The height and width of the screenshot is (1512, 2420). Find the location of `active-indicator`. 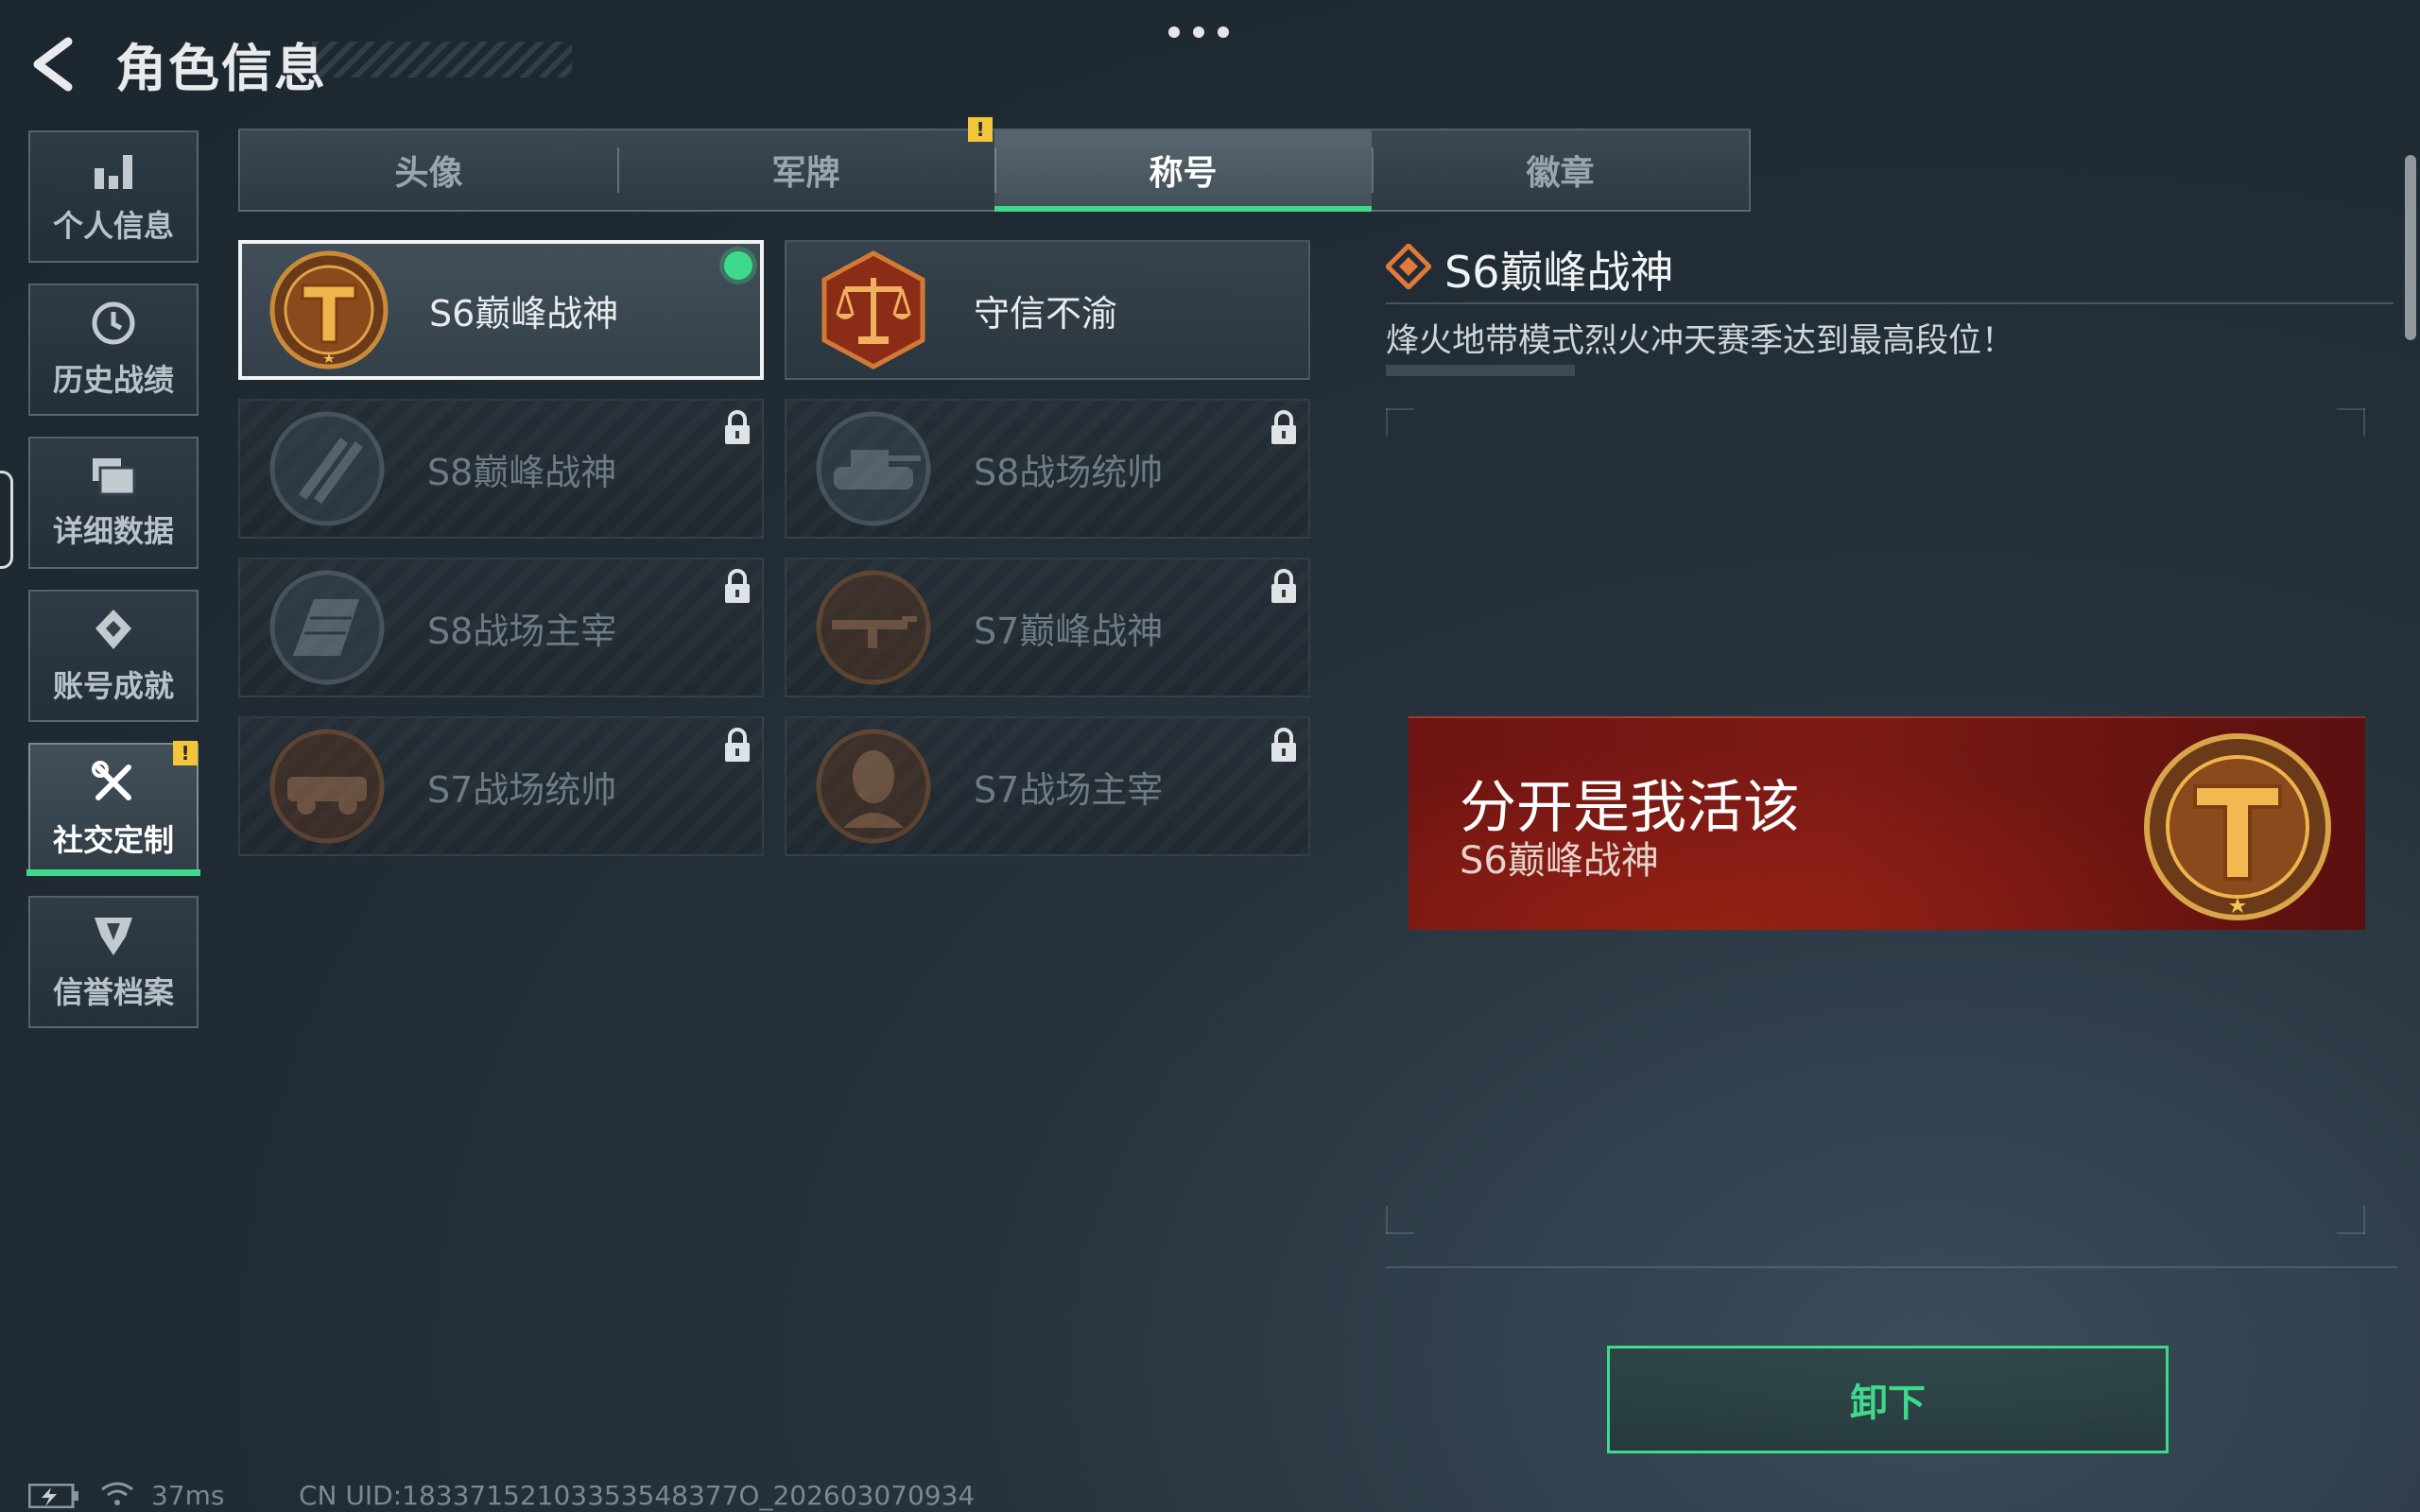

active-indicator is located at coordinates (113, 872).